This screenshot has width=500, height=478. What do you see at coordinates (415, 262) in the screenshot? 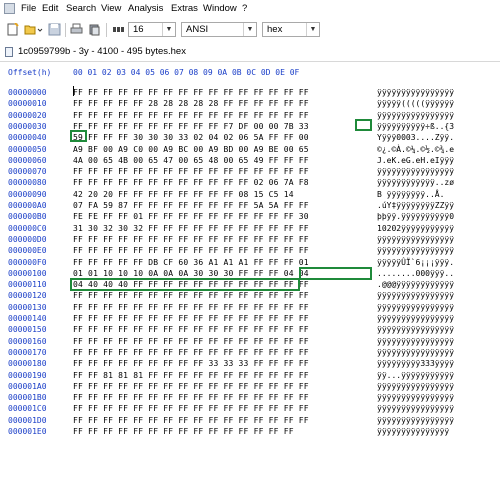
I see `row-ascii-text: ÿÿÿÿÿÛÏ`6¡¡¡ÿÿÿ.` at bounding box center [415, 262].